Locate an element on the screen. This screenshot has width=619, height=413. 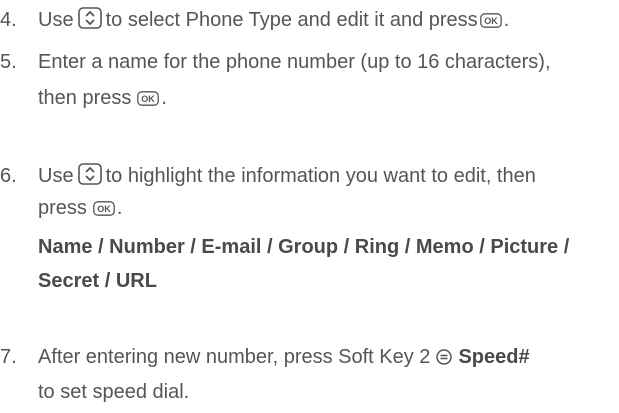
soft-key-icon is located at coordinates (444, 359).